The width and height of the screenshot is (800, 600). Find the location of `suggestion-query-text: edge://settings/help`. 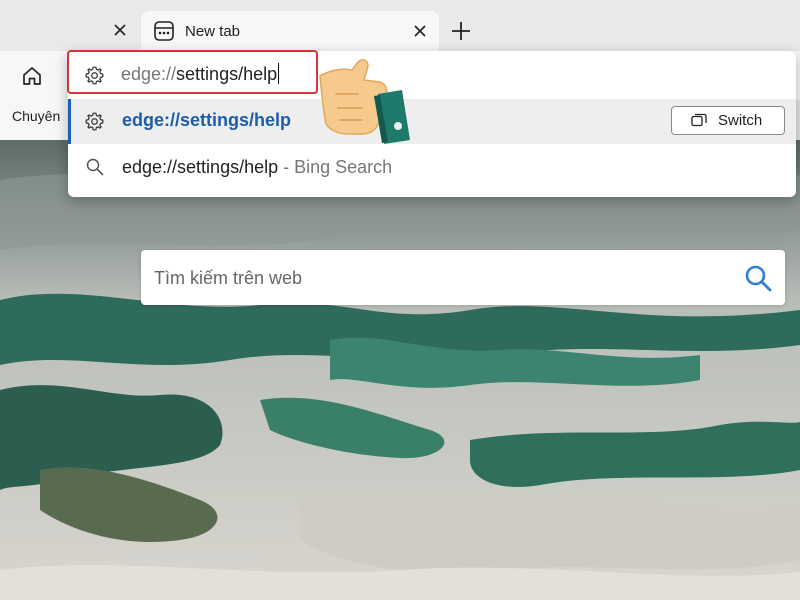

suggestion-query-text: edge://settings/help is located at coordinates (200, 167).